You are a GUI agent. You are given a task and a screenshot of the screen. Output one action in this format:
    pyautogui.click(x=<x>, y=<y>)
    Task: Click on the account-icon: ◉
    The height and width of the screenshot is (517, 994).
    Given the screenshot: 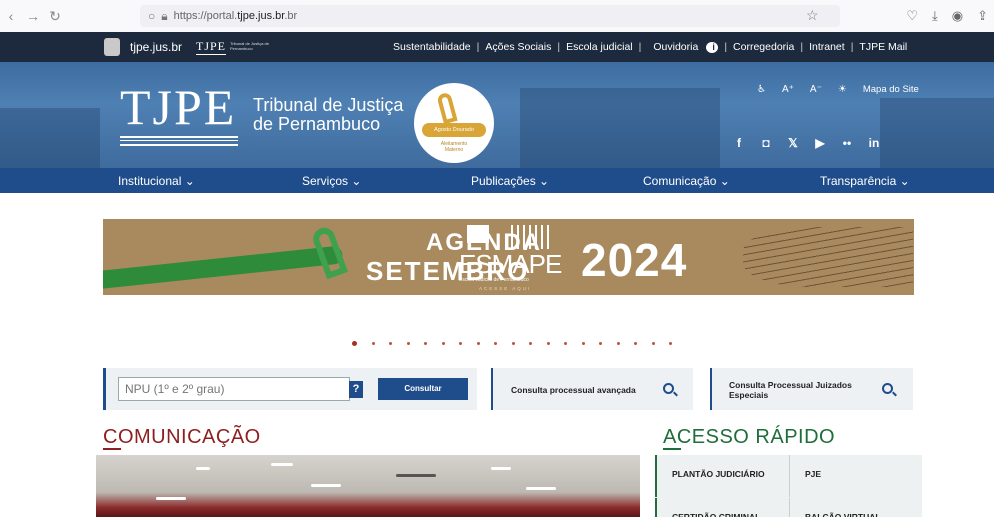 What is the action you would take?
    pyautogui.click(x=957, y=16)
    